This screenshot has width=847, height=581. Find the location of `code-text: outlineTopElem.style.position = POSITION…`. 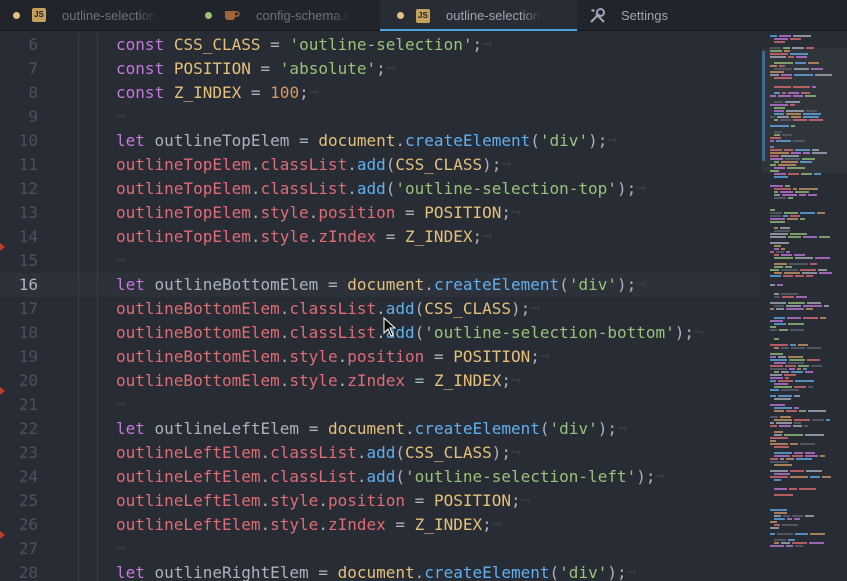

code-text: outlineTopElem.style.position = POSITION… is located at coordinates (318, 212).